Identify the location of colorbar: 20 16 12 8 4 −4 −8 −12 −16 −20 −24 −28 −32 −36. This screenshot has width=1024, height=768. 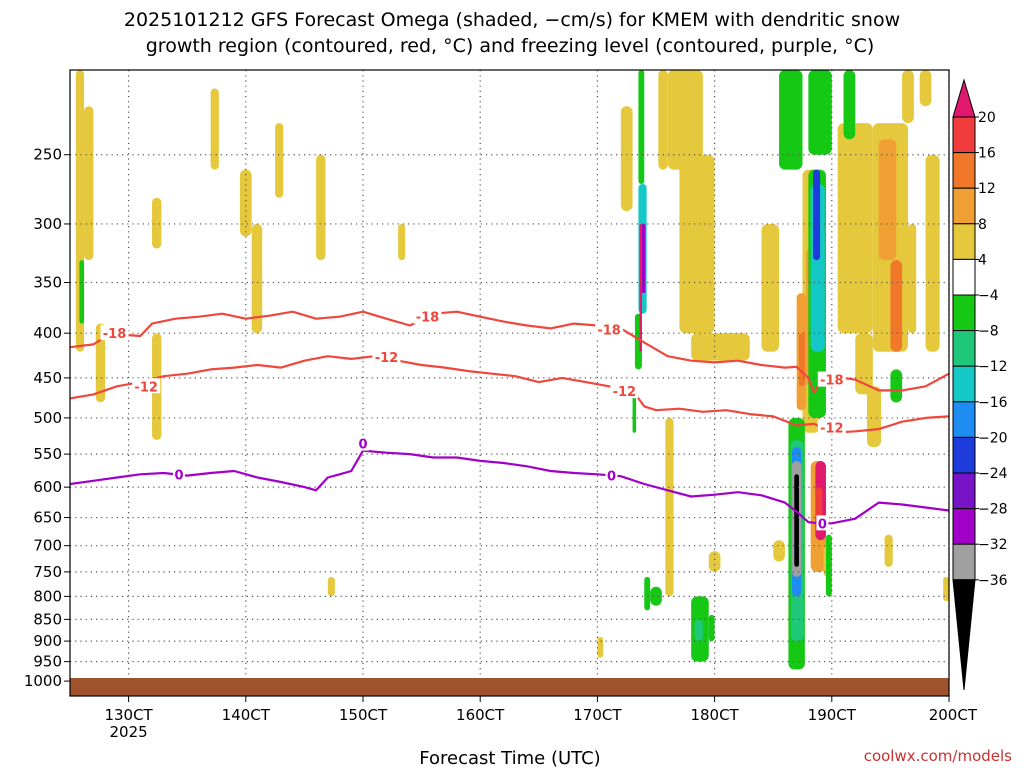
(980, 384).